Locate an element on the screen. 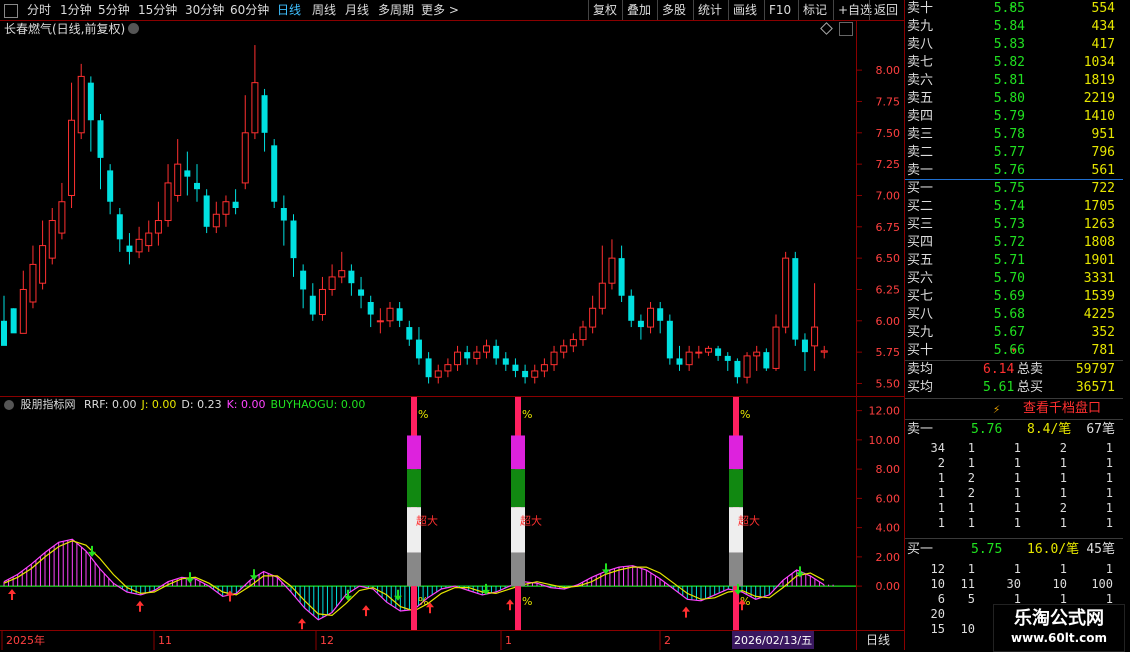 The height and width of the screenshot is (652, 1130). bid-row: 买十 5.66 781 ▾ is located at coordinates (1014, 351).